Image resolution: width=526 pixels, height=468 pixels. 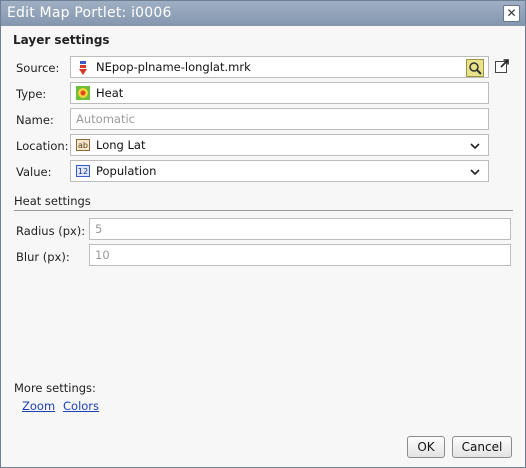 I want to click on type-field: Heat, so click(x=279, y=93).